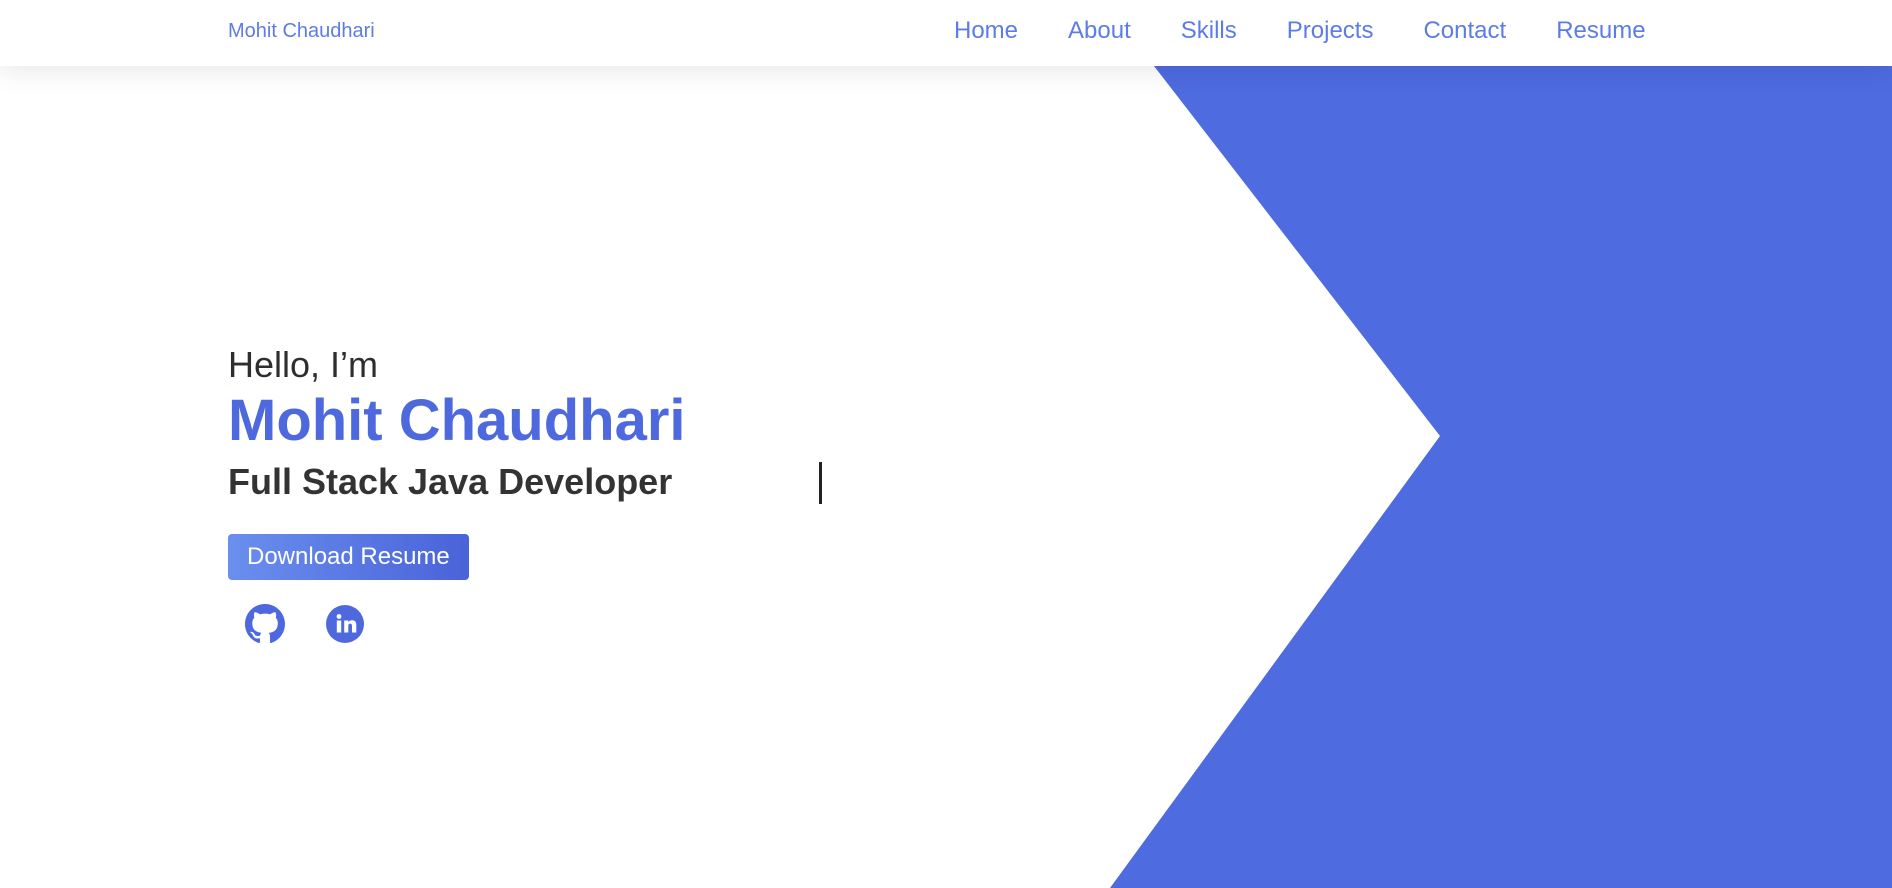  What do you see at coordinates (301, 31) in the screenshot?
I see `brand-link: Mohit Chaudhari` at bounding box center [301, 31].